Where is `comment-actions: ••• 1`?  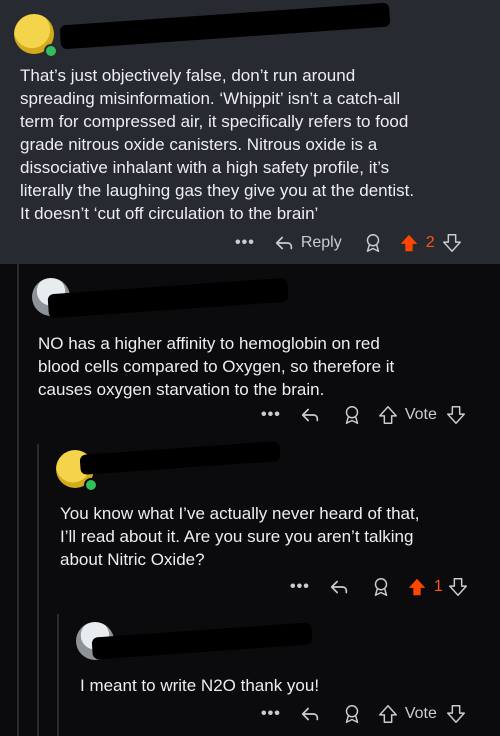
comment-actions: ••• 1 is located at coordinates (379, 587).